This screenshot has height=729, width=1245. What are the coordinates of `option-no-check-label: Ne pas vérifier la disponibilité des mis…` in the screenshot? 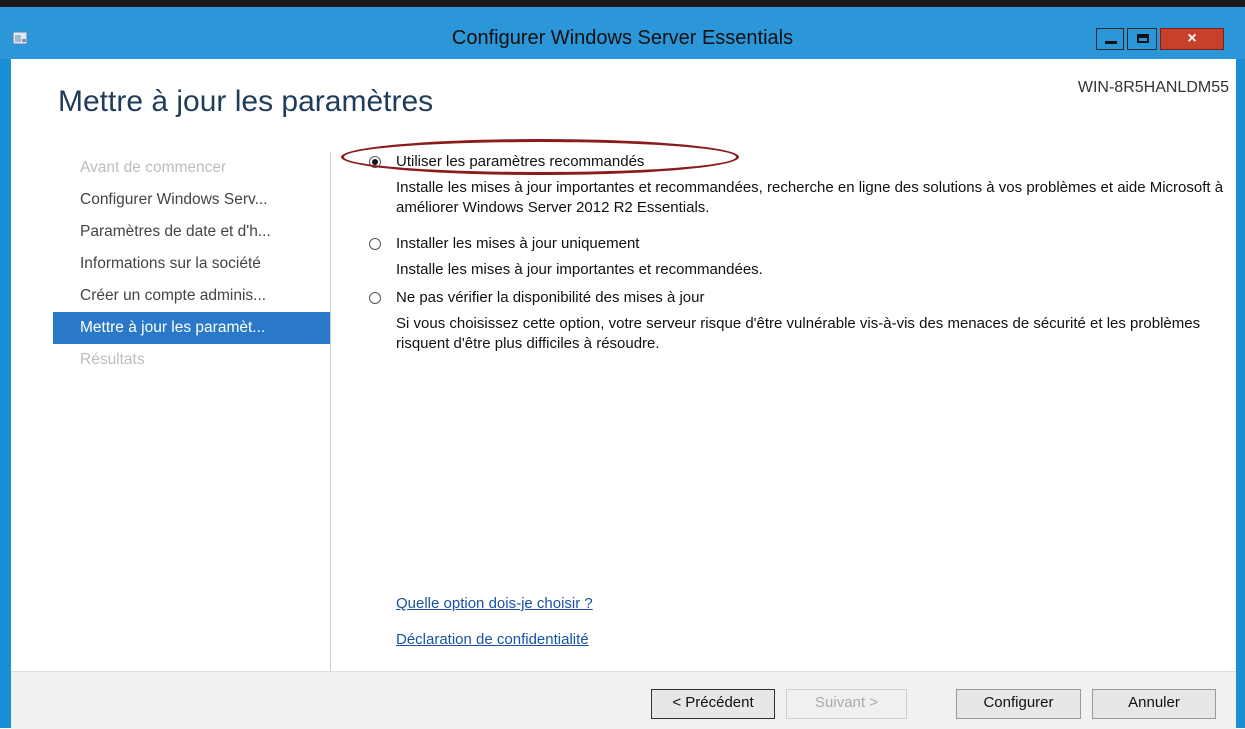 It's located at (812, 298).